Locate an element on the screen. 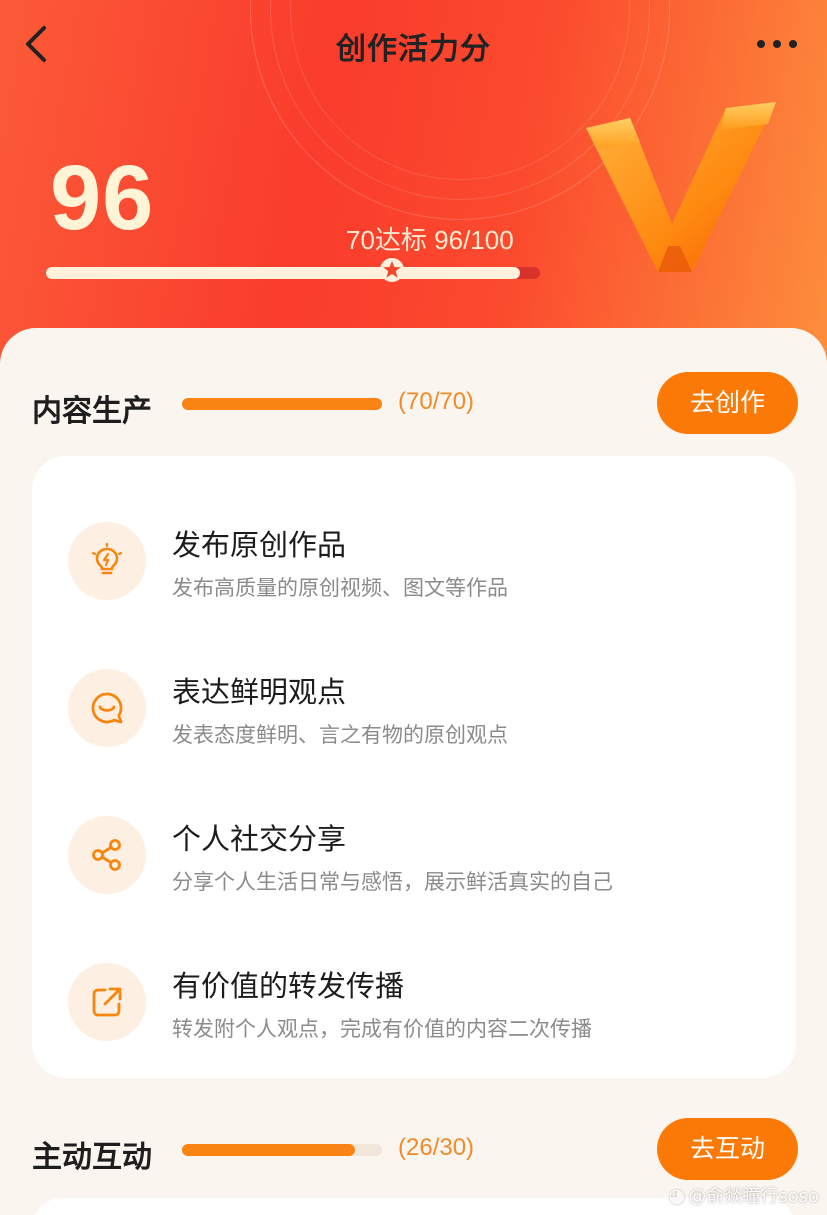 This screenshot has width=827, height=1215. score-progress-bar is located at coordinates (293, 270).